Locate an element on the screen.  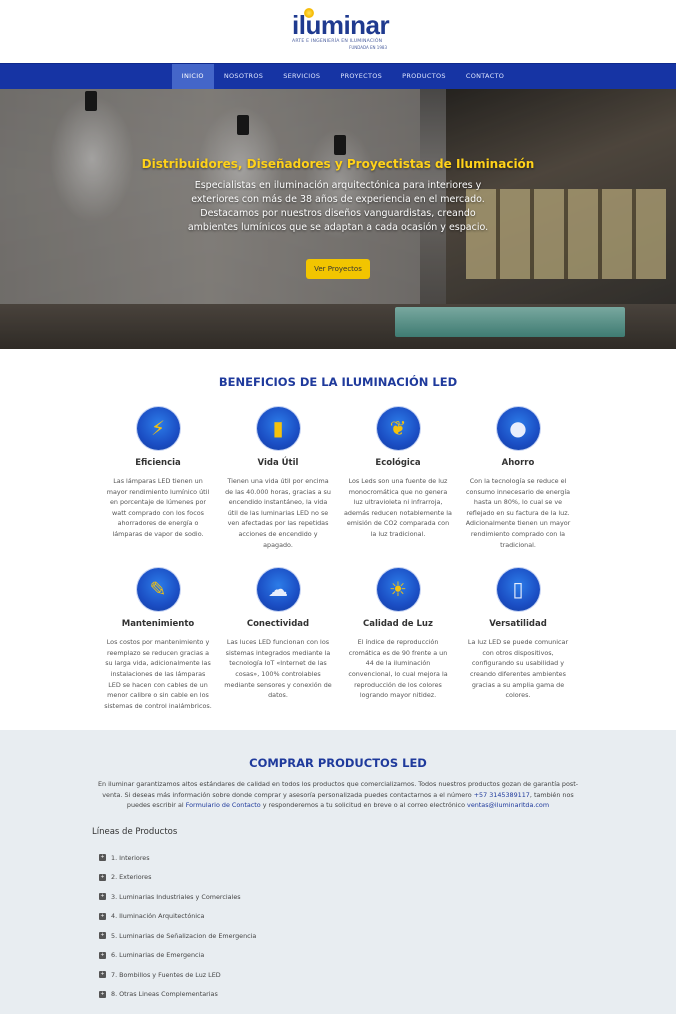
light-quality-icon: ☀ is located at coordinates (398, 590).